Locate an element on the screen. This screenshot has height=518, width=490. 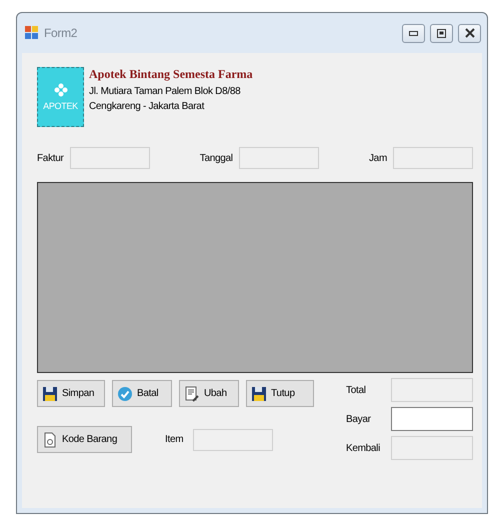
field-label: Jam is located at coordinates (377, 158).